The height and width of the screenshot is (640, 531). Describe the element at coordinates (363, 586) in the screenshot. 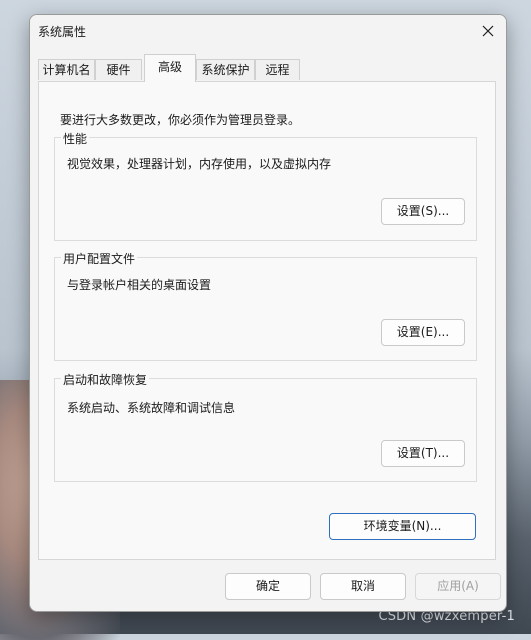

I see `cancel-button: 取消` at that location.